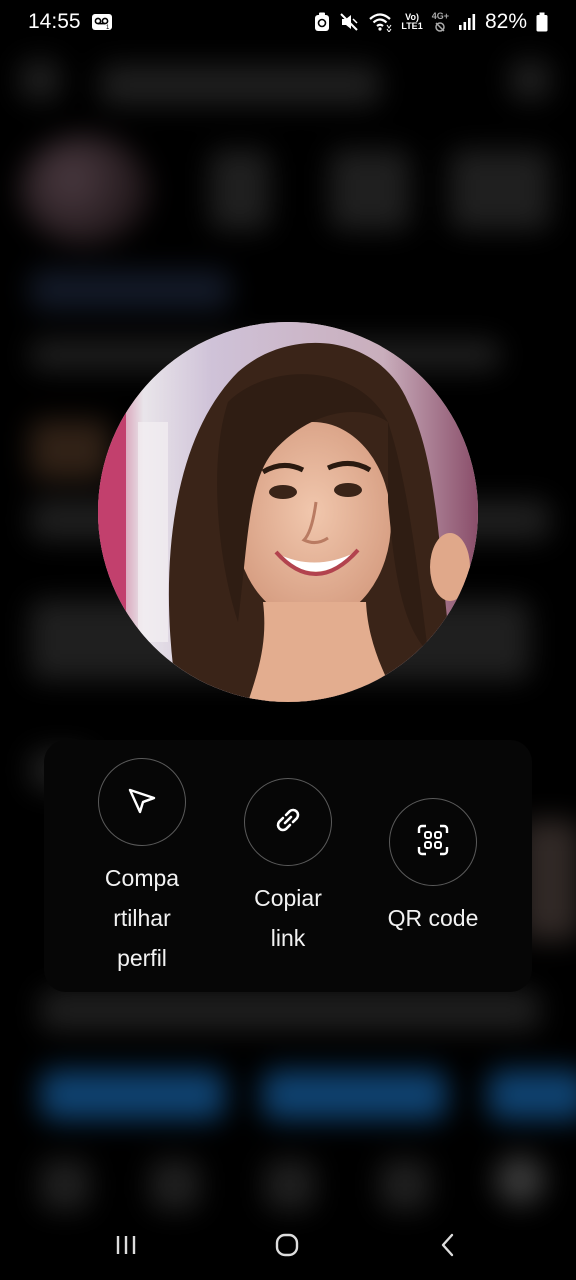 Image resolution: width=576 pixels, height=1280 pixels. I want to click on status-time: 14:55, so click(54, 21).